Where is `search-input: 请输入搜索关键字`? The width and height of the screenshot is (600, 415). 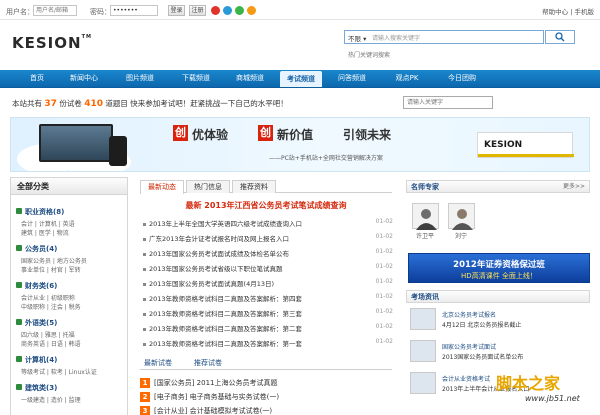 search-input: 请输入搜索关键字 is located at coordinates (396, 37).